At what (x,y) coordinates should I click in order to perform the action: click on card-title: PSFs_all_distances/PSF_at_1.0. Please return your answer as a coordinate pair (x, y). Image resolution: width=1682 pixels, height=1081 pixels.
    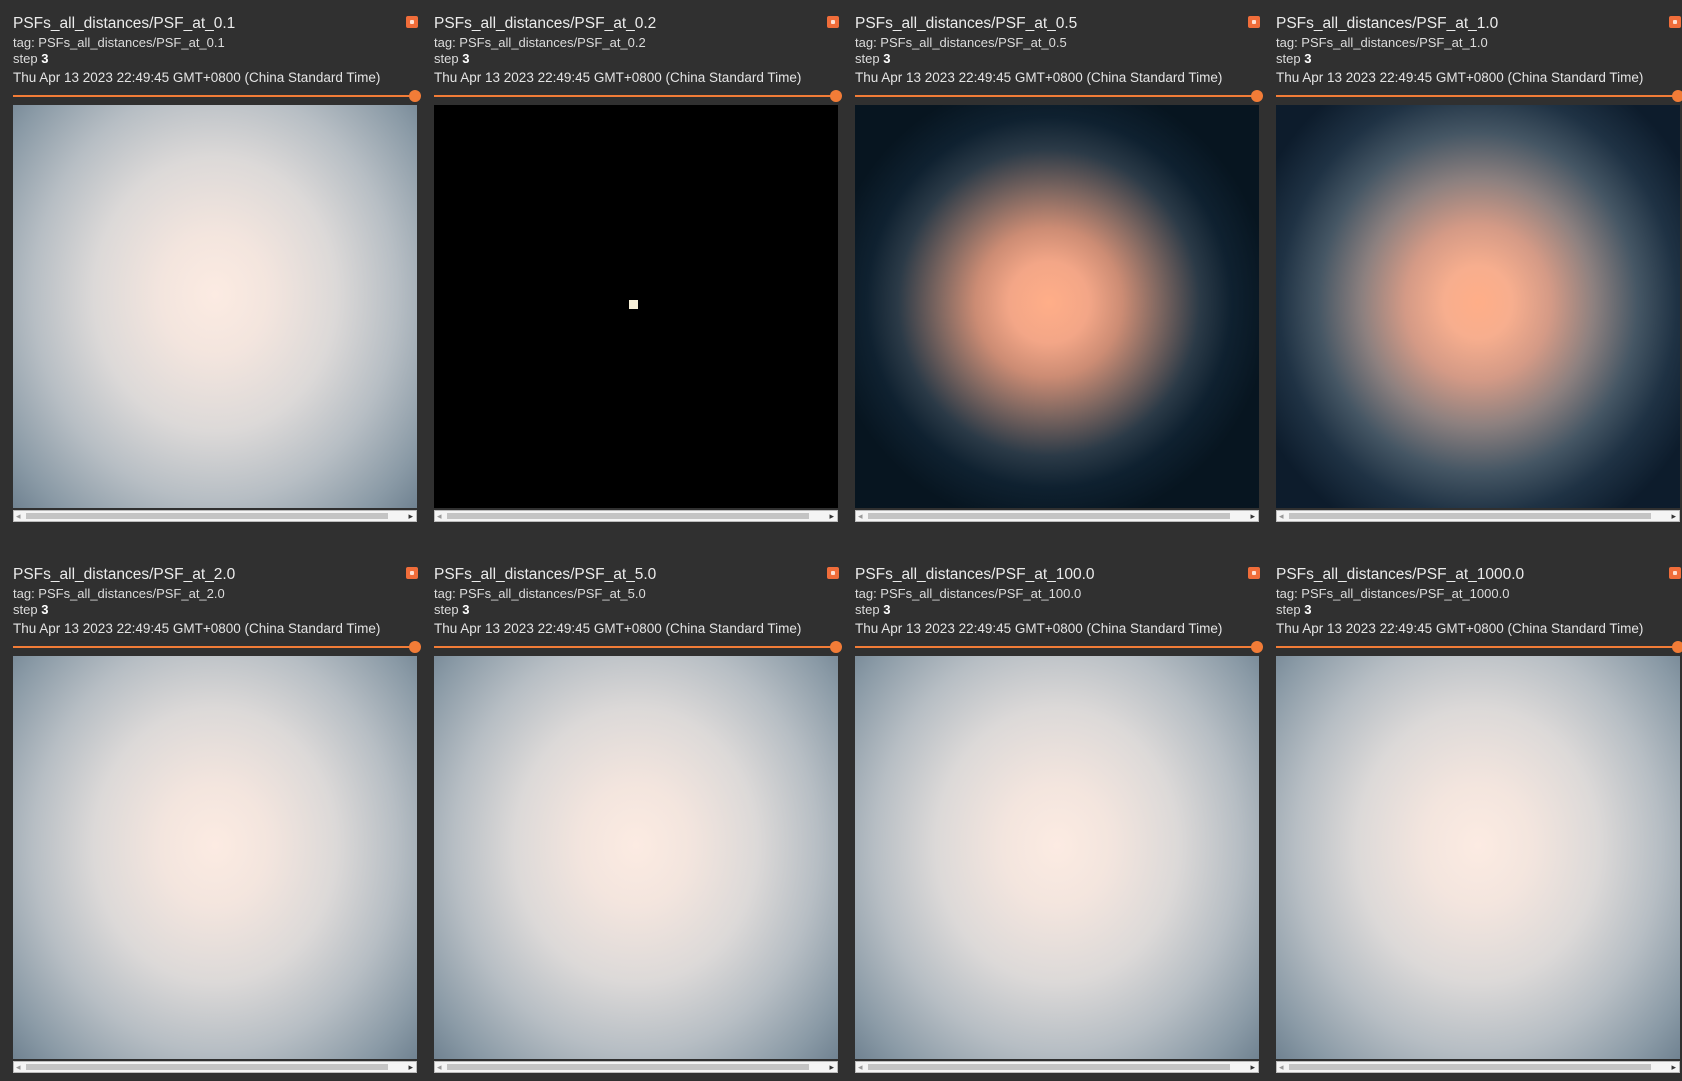
    Looking at the image, I should click on (1387, 23).